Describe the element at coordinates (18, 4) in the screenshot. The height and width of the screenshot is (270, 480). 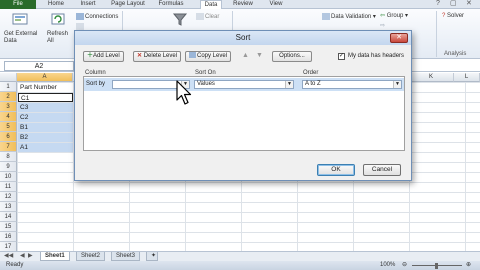
I see `tab-file: File` at that location.